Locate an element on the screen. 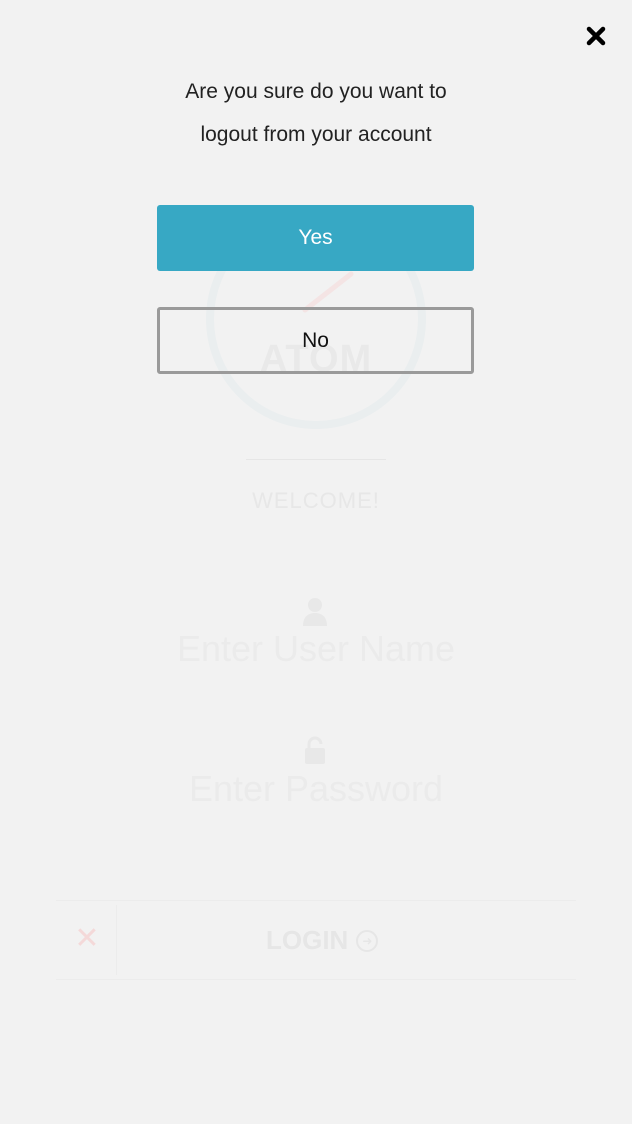  login-button: LOGIN ➜ is located at coordinates (322, 940).